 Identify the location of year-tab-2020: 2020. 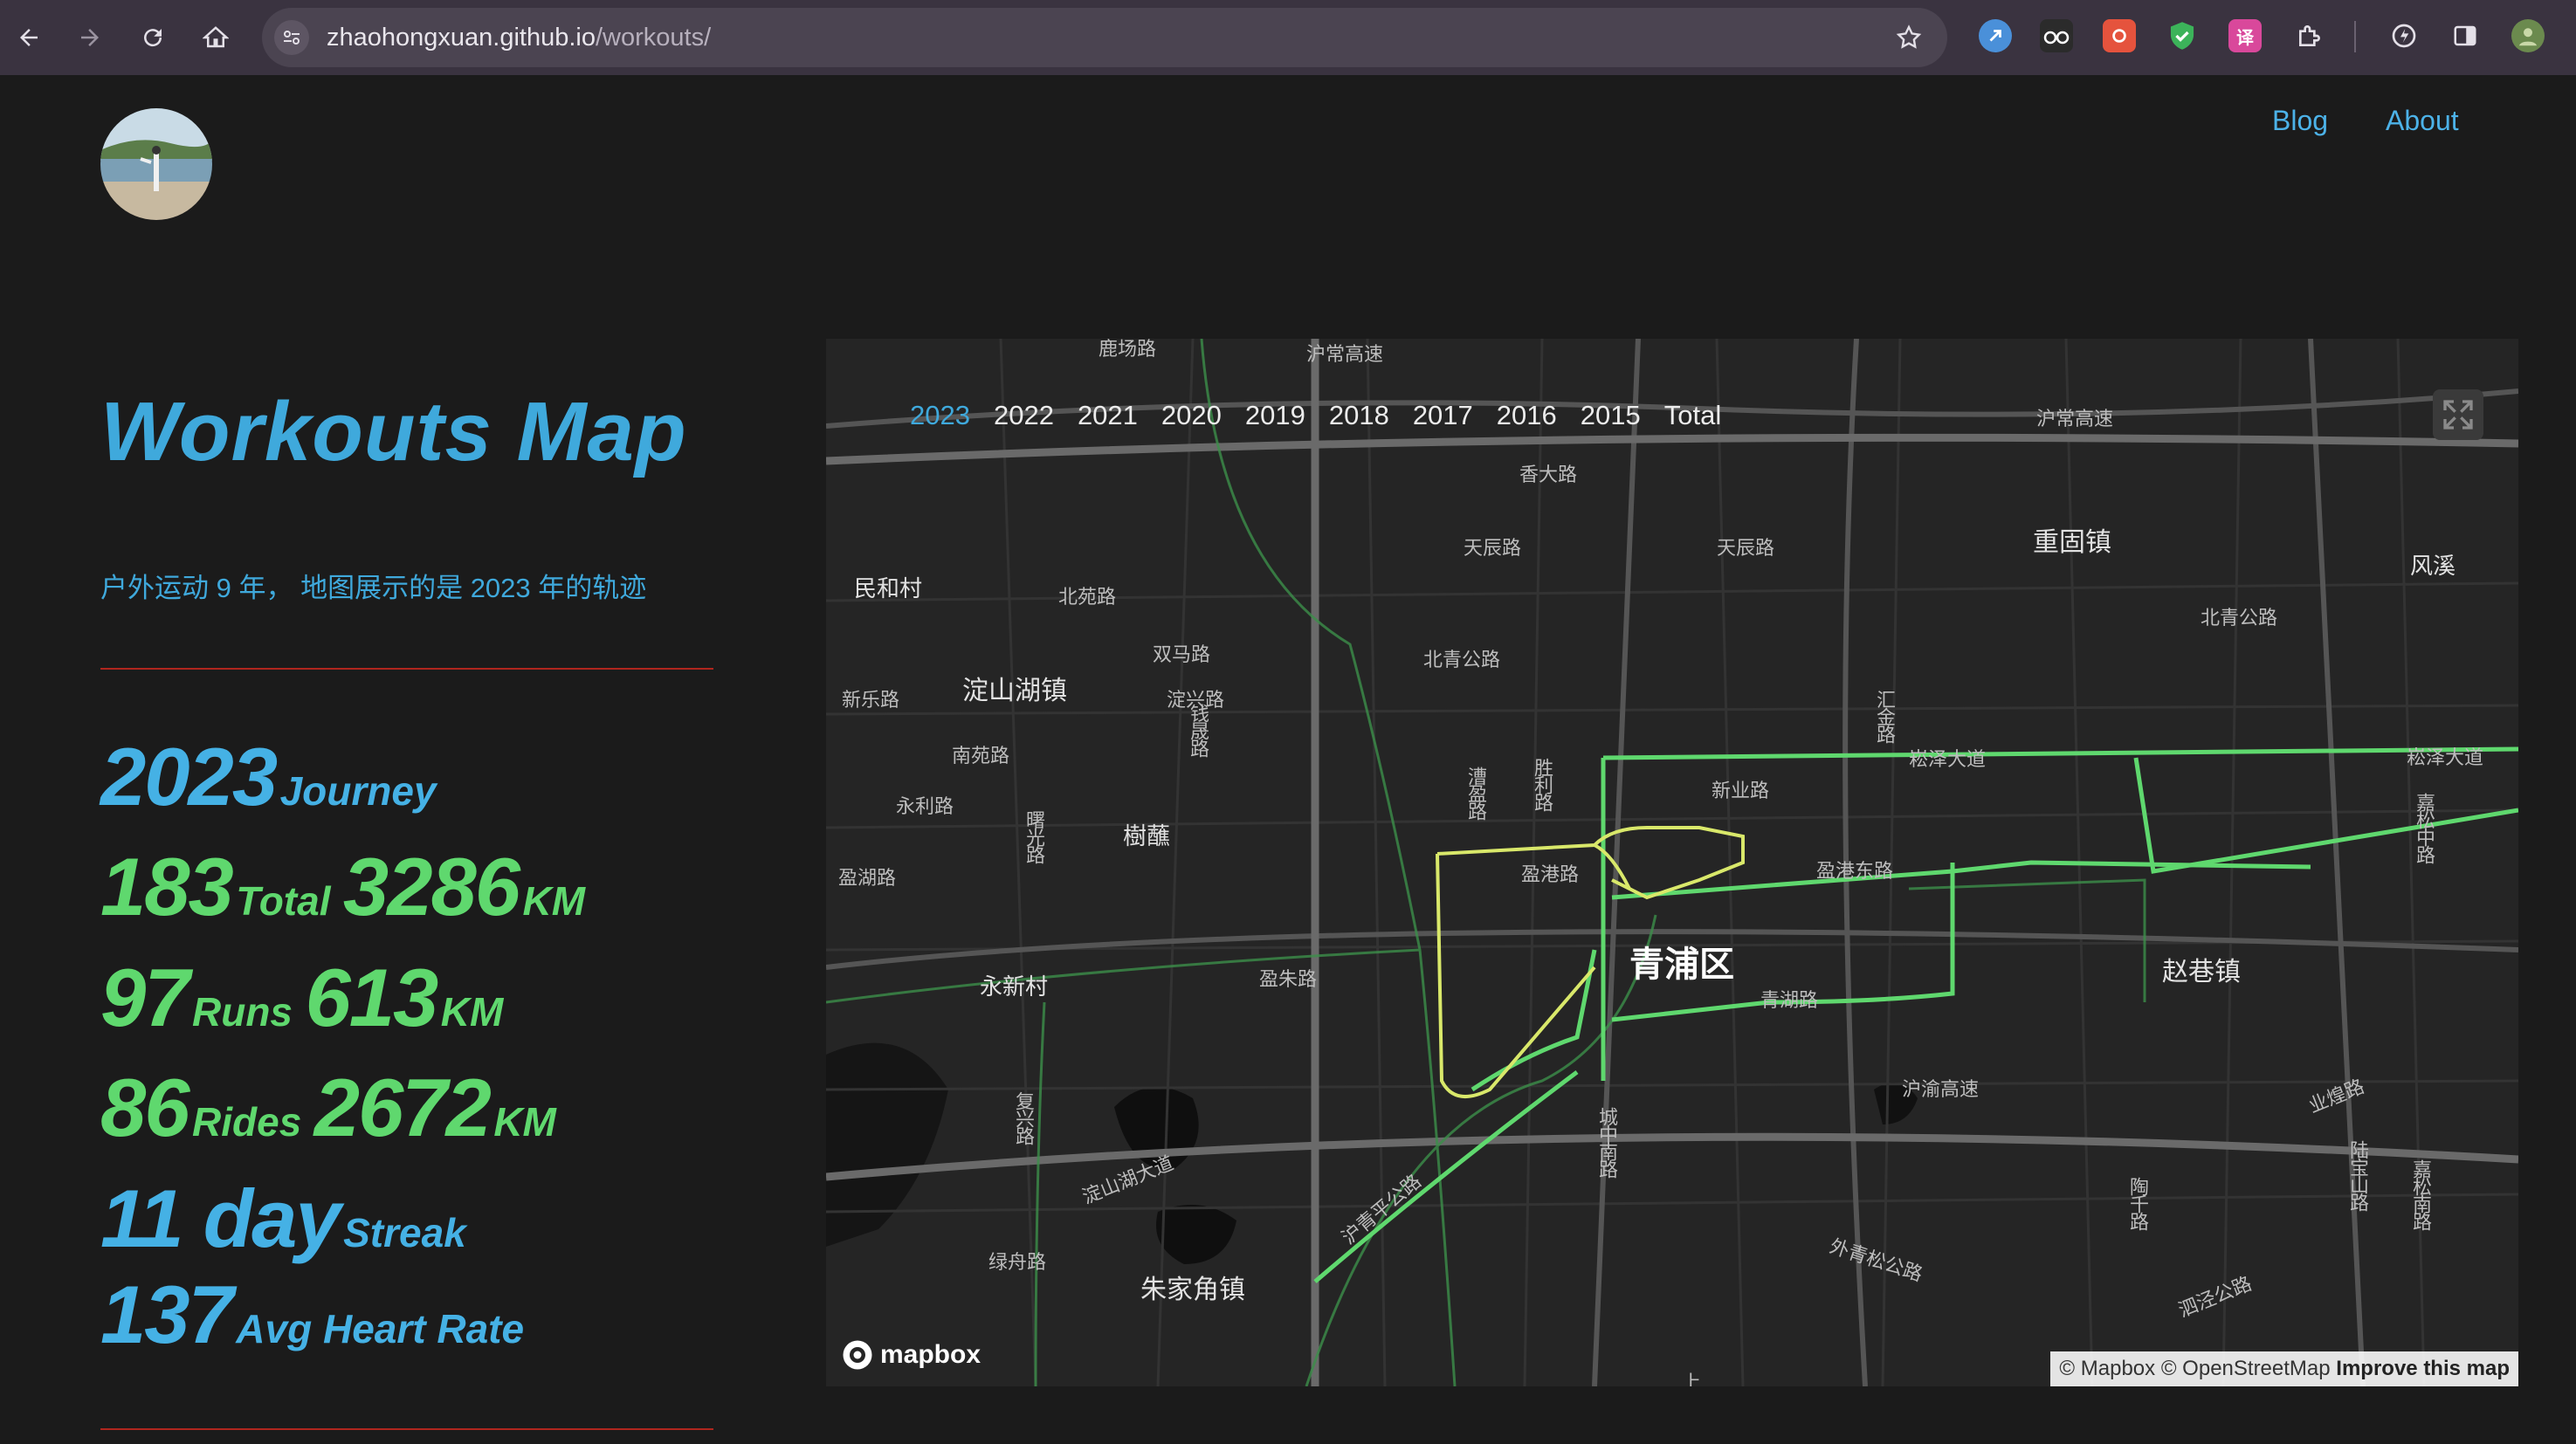
(1191, 416).